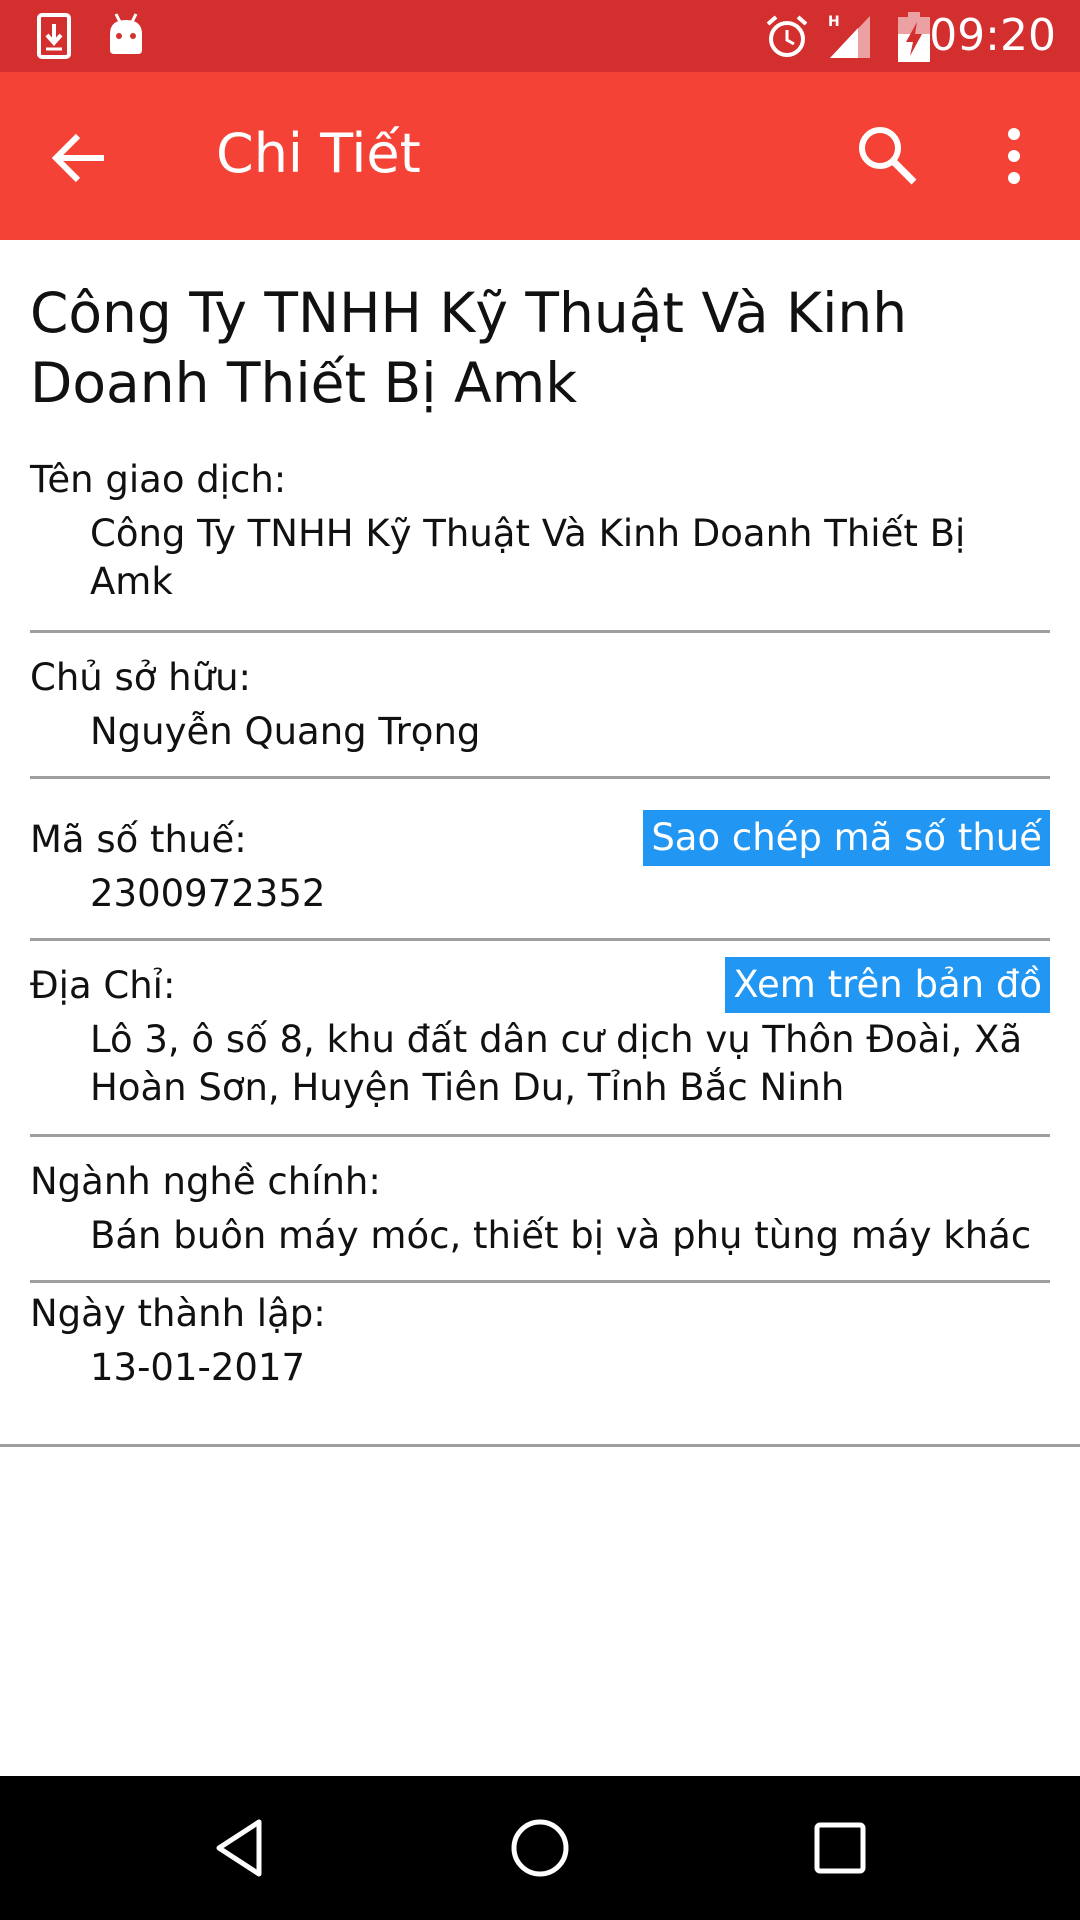 The width and height of the screenshot is (1080, 1920). Describe the element at coordinates (840, 1848) in the screenshot. I see `nav-recents-icon` at that location.